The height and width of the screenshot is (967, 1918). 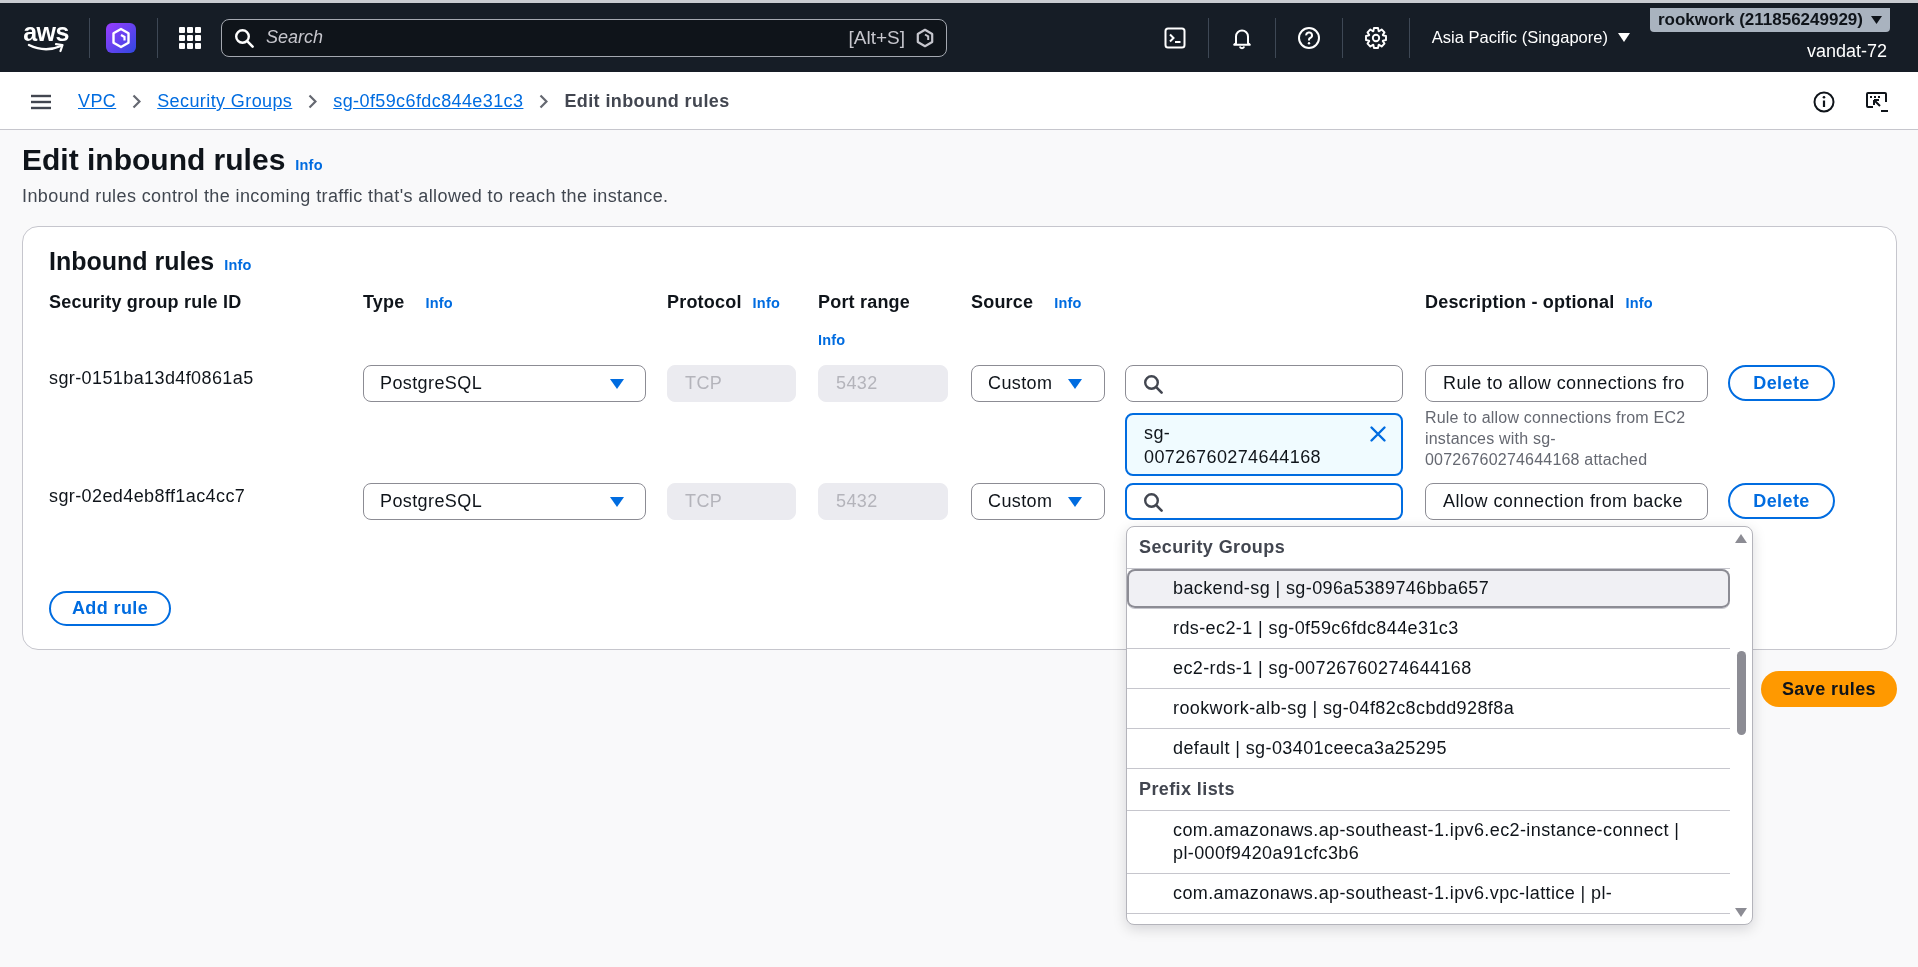 I want to click on add-rule-button: Add rule, so click(x=110, y=608).